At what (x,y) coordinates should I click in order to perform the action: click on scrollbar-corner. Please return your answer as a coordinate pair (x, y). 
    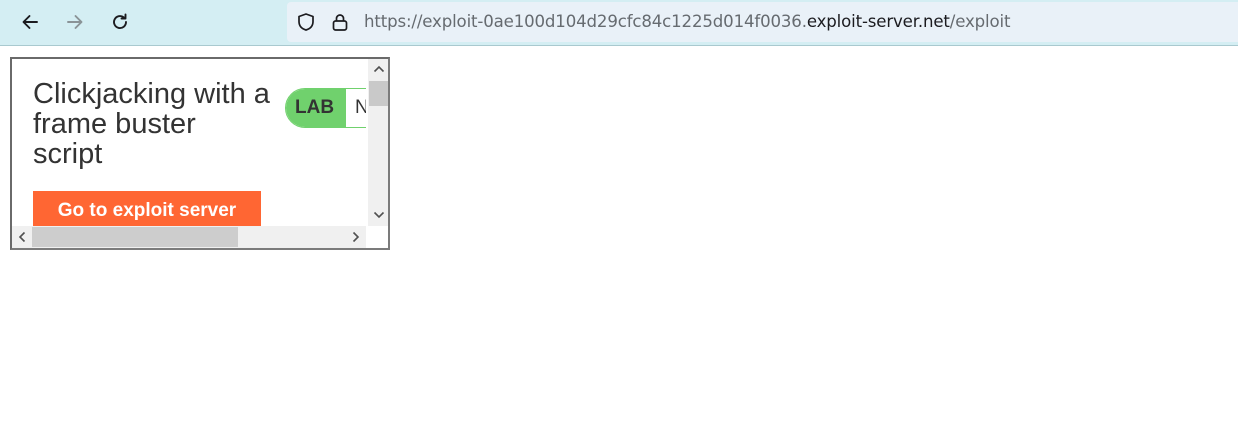
    Looking at the image, I should click on (378, 237).